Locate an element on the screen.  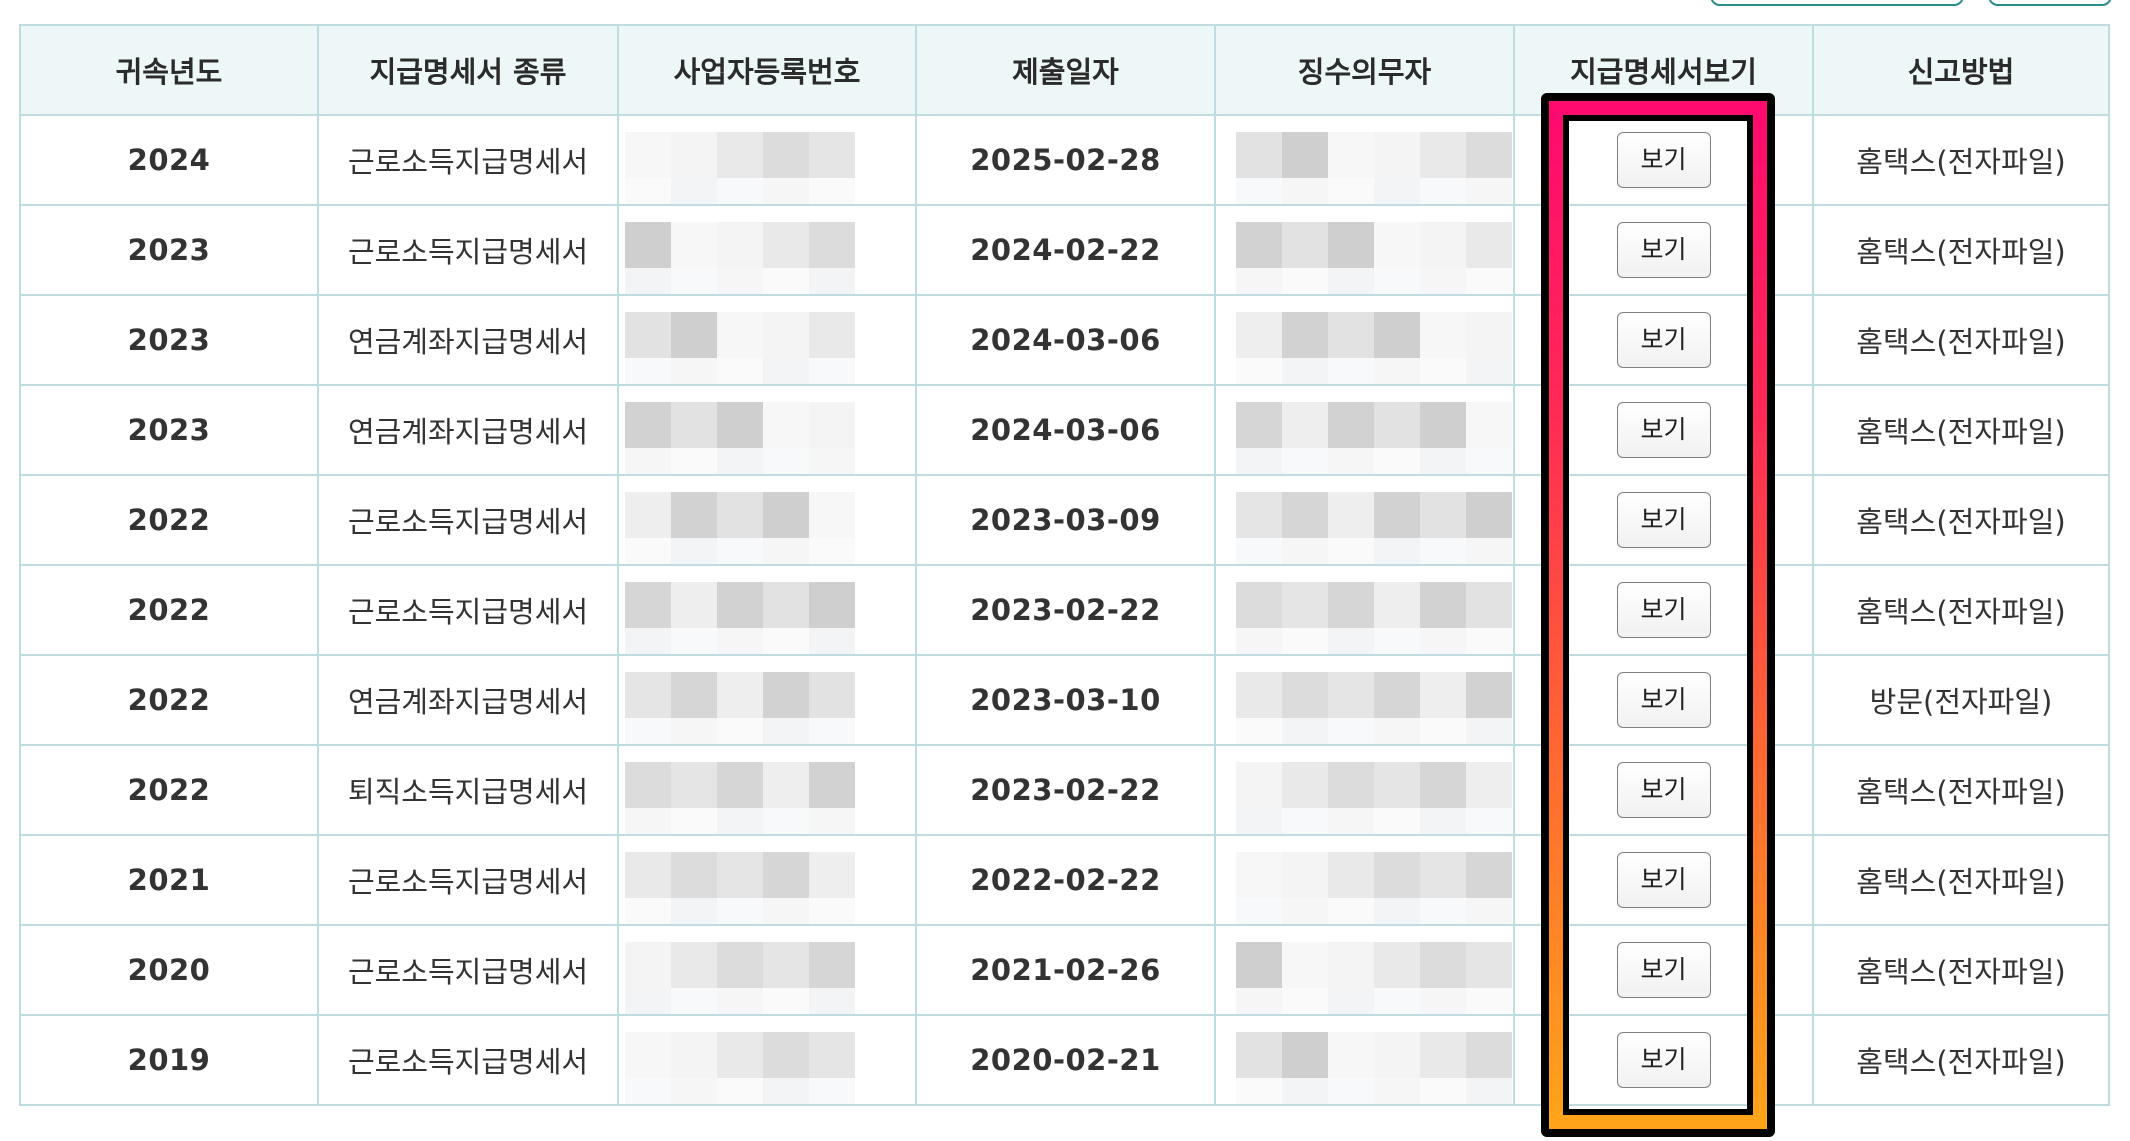
header-year: 귀속년도 is located at coordinates (169, 70).